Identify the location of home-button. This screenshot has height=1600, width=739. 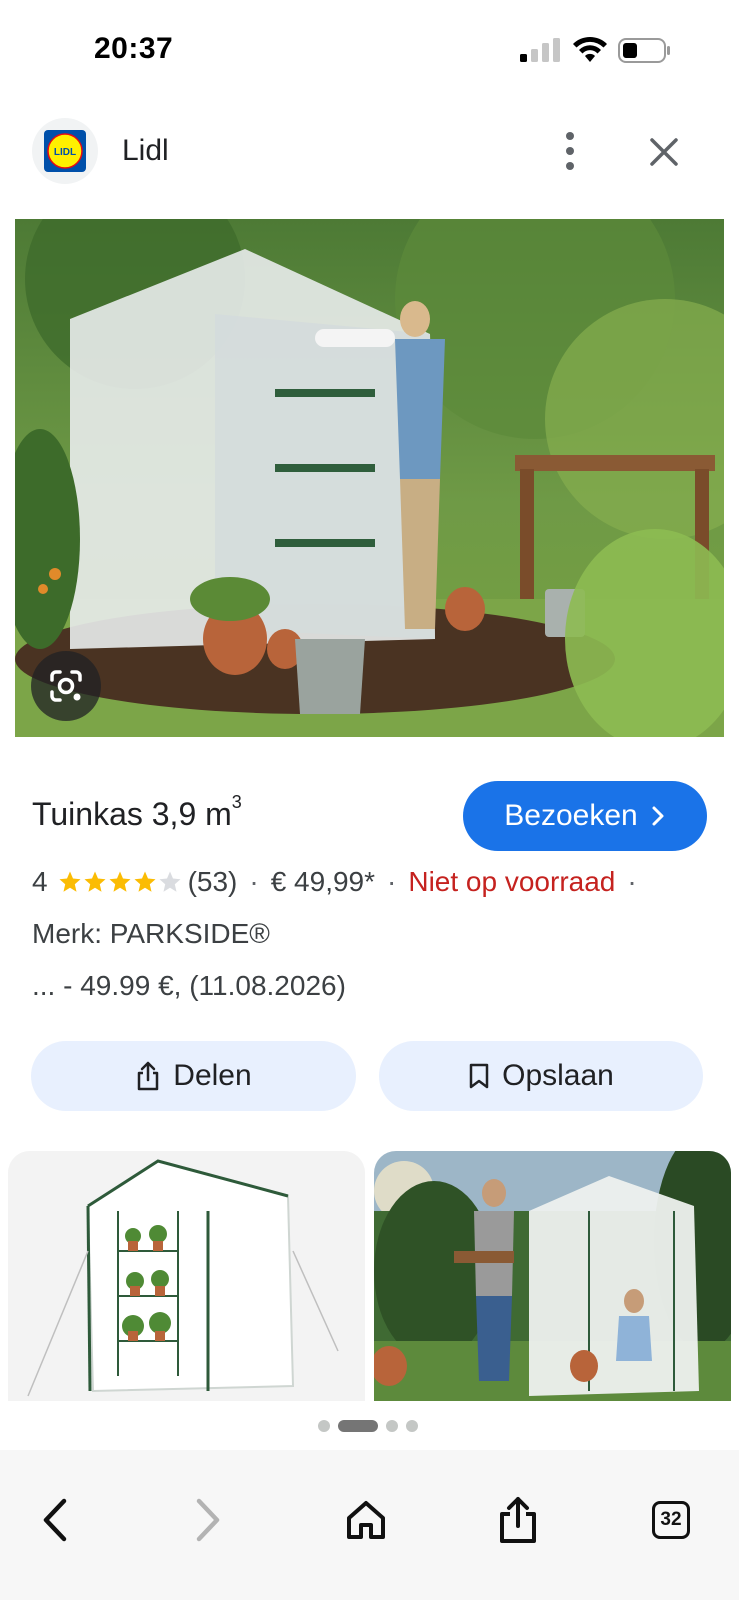
(366, 1520).